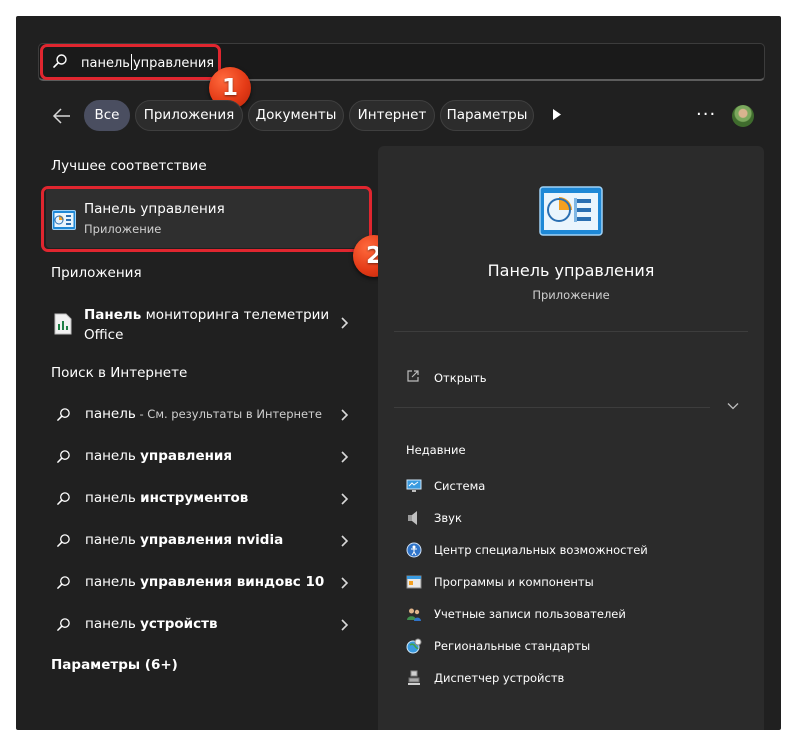  Describe the element at coordinates (706, 114) in the screenshot. I see `ellipsis-icon: ···` at that location.